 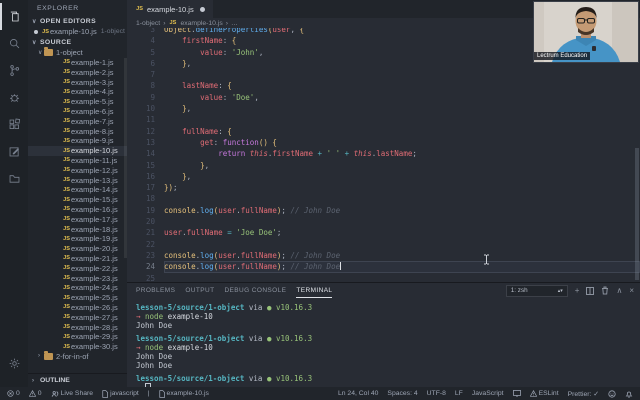 What do you see at coordinates (544, 393) in the screenshot?
I see `status-warning: ESLint` at bounding box center [544, 393].